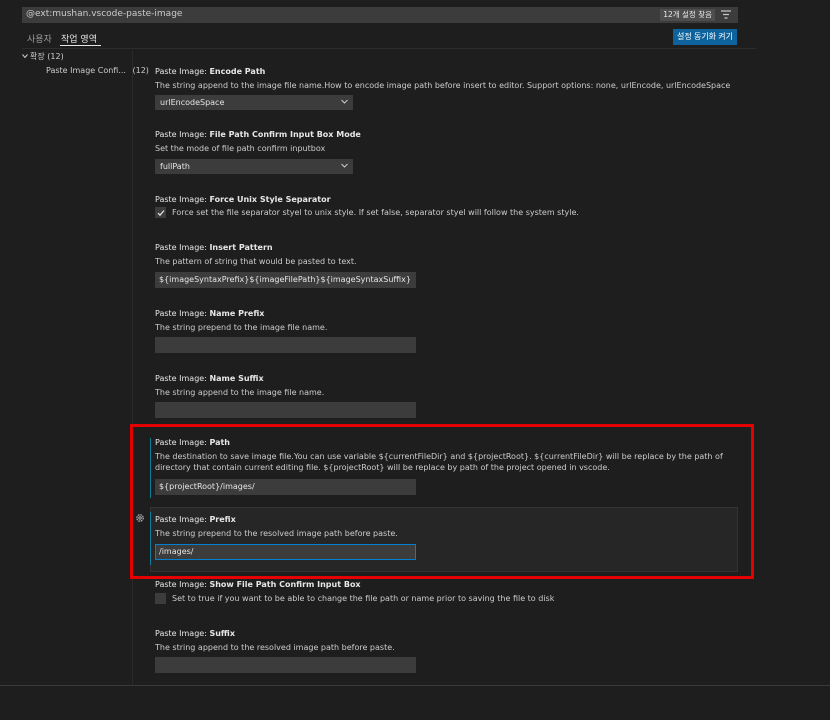 The width and height of the screenshot is (830, 720). I want to click on search-result-count: 12개 설정 찾음, so click(687, 15).